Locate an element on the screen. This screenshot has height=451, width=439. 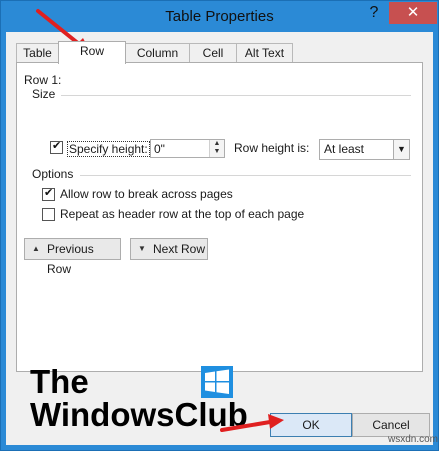
windows-logo-icon is located at coordinates (217, 382).